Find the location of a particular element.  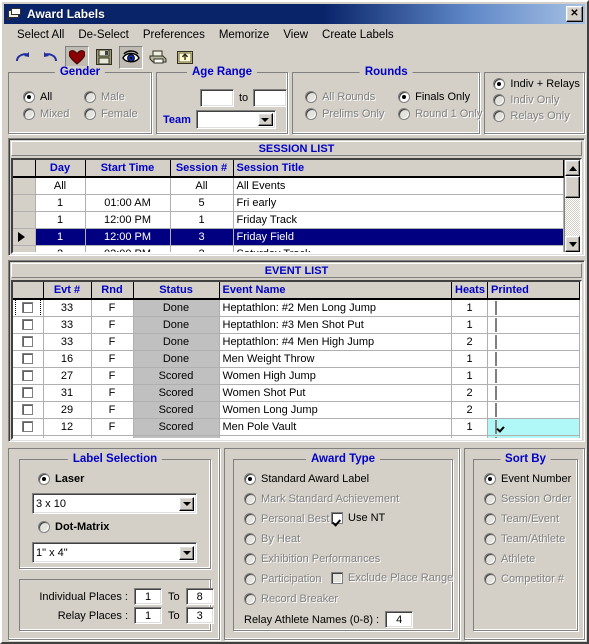

event-col-rnd: Rnd is located at coordinates (112, 291).